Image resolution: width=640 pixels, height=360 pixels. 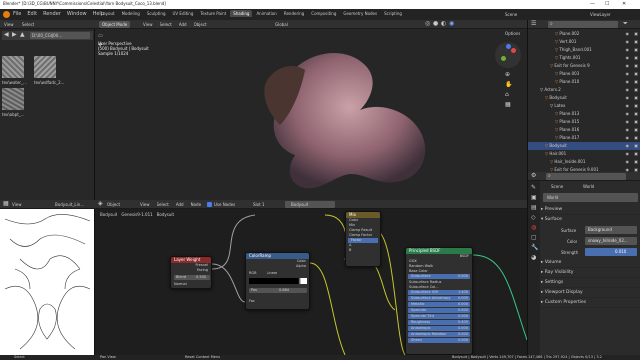 I want to click on outliner-row: ▽ Latex ◉ ▣, so click(x=584, y=106).